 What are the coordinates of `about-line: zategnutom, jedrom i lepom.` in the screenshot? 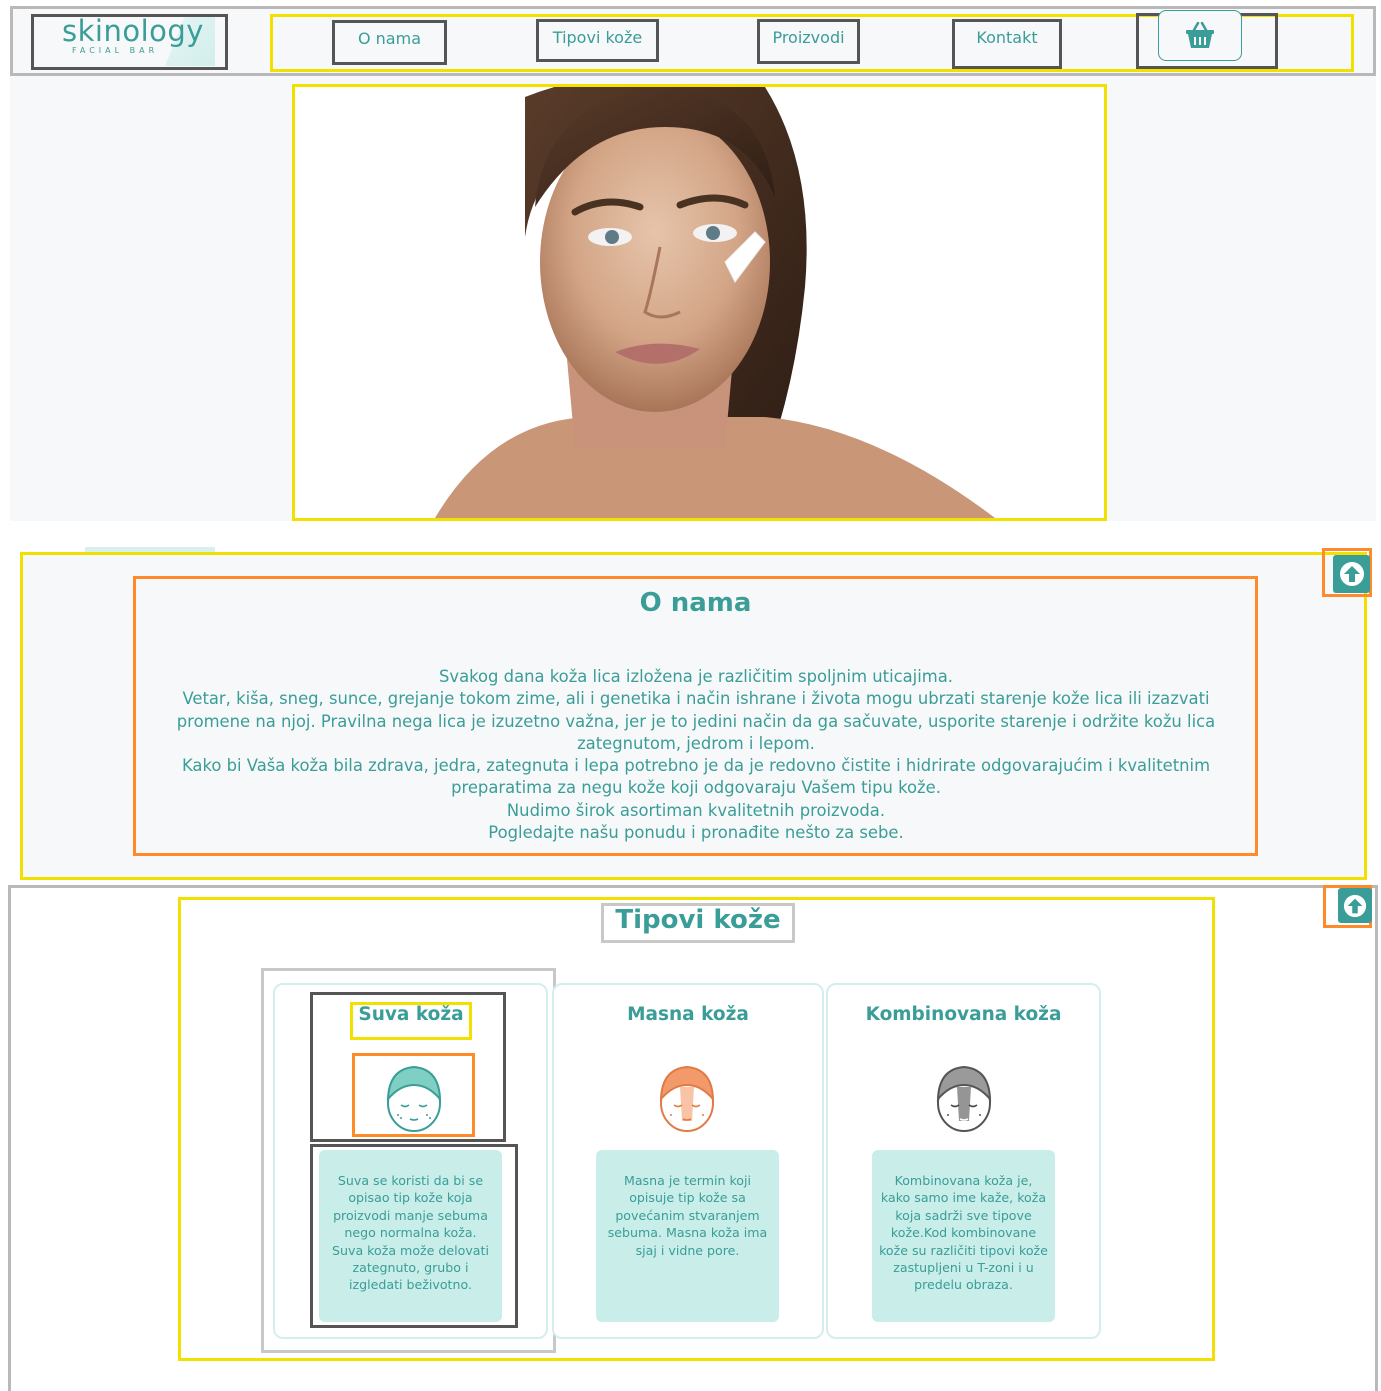 It's located at (696, 743).